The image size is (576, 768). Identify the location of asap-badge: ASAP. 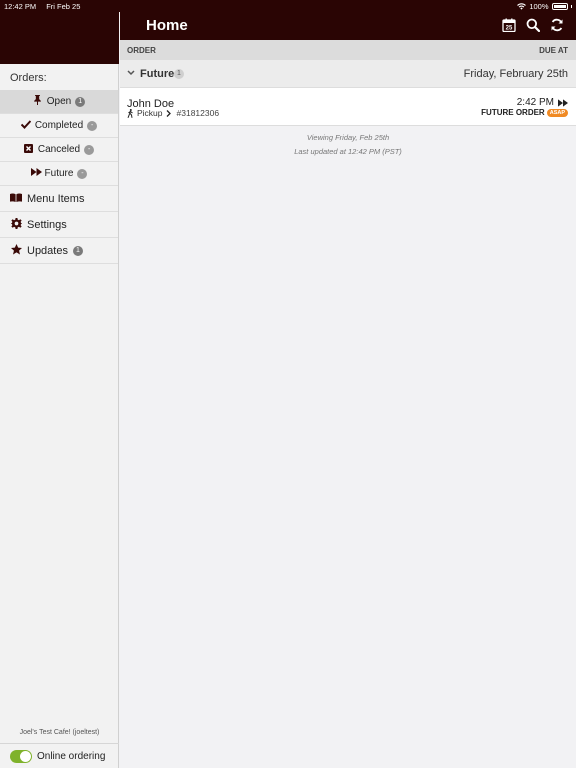
(557, 112).